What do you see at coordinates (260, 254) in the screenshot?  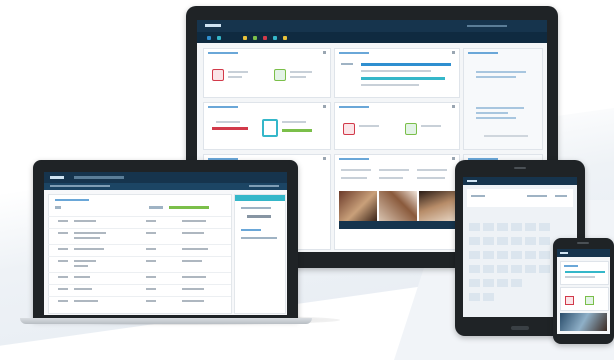 I see `detail-panel` at bounding box center [260, 254].